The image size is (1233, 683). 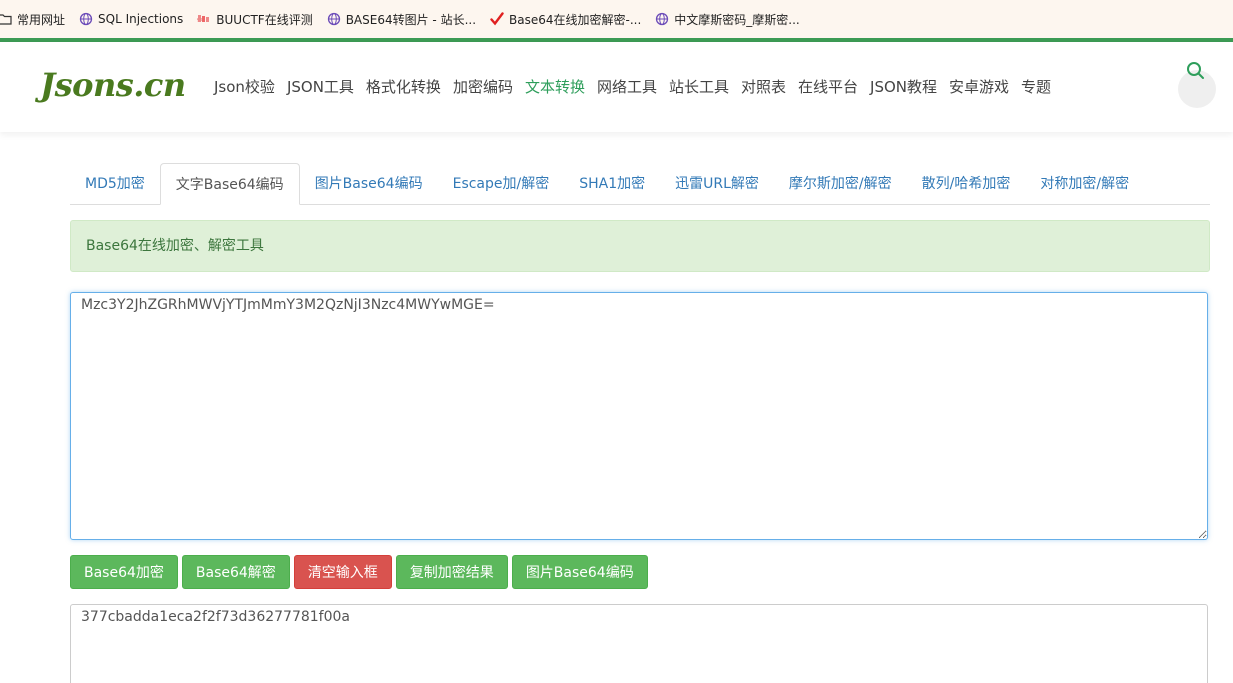 What do you see at coordinates (627, 86) in the screenshot?
I see `nav-item-network-tools: 网络工具` at bounding box center [627, 86].